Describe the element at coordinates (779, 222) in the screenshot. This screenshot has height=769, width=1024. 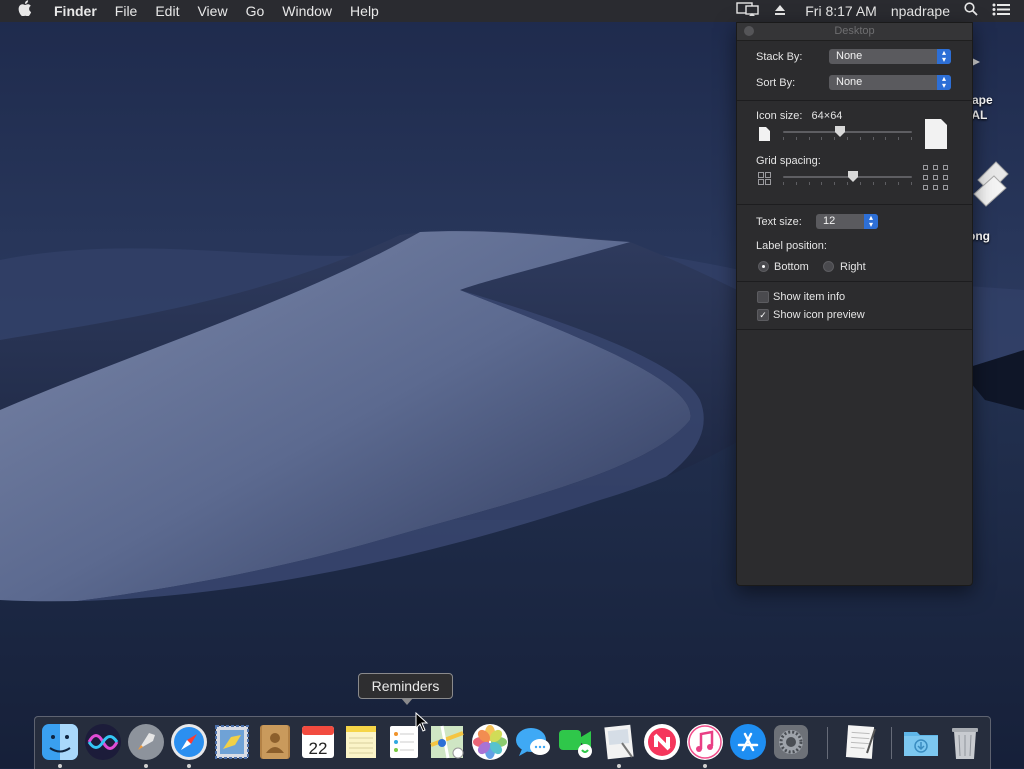
I see `text-size-label: Text size:` at that location.